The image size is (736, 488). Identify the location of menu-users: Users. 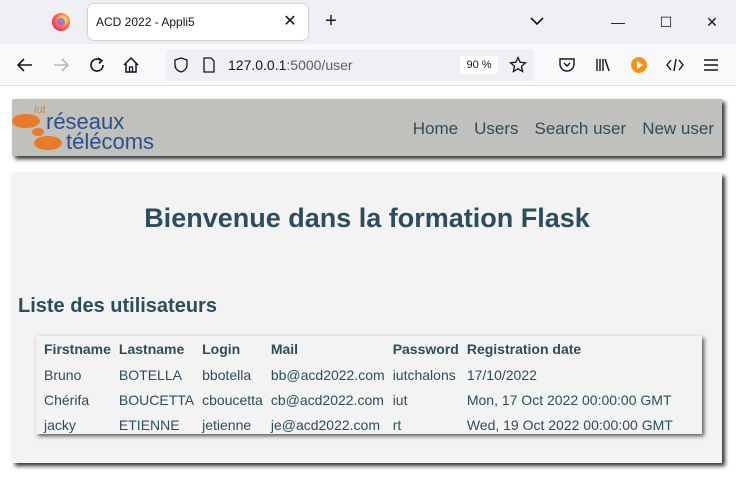
(496, 129).